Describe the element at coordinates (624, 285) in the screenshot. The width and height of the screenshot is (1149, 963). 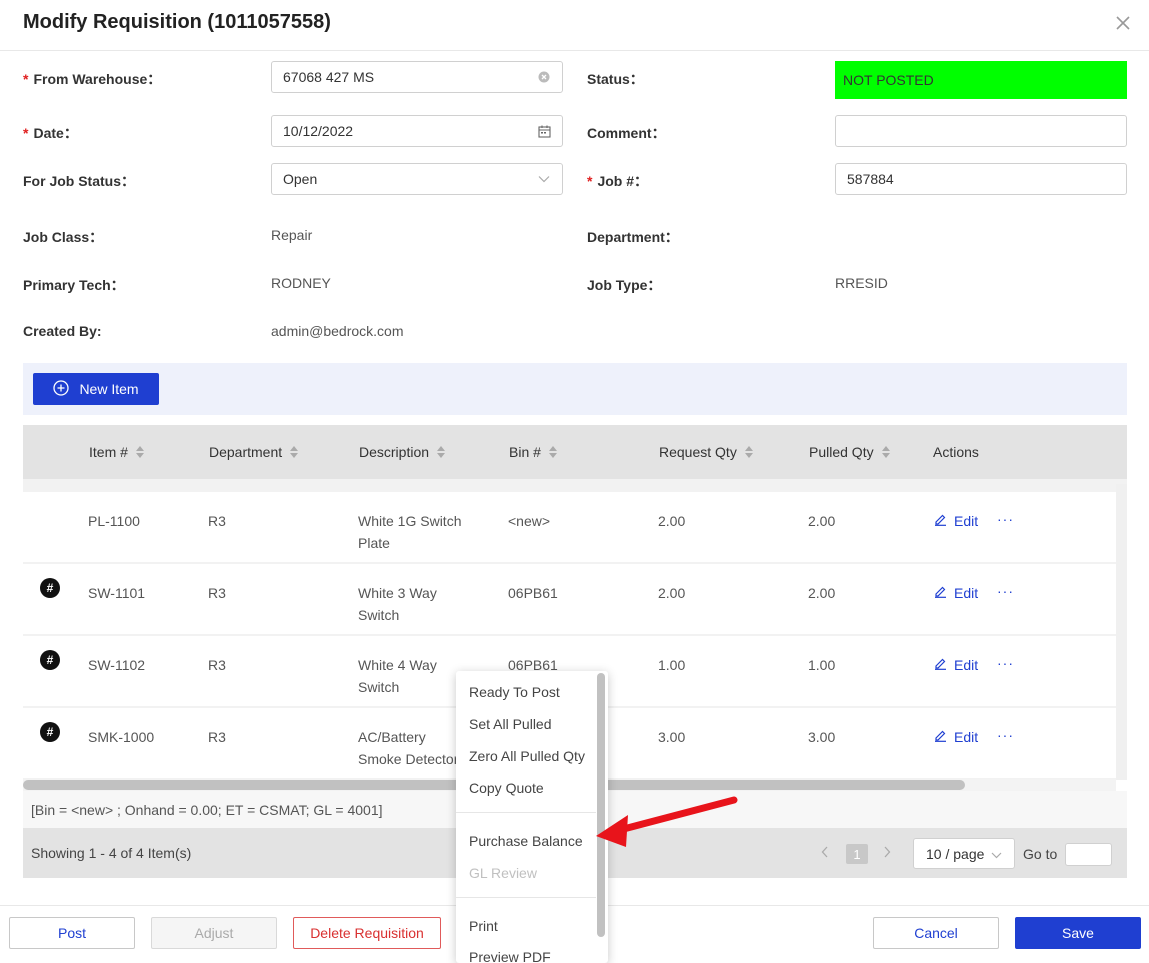
I see `job-type-label: Job Type：` at that location.